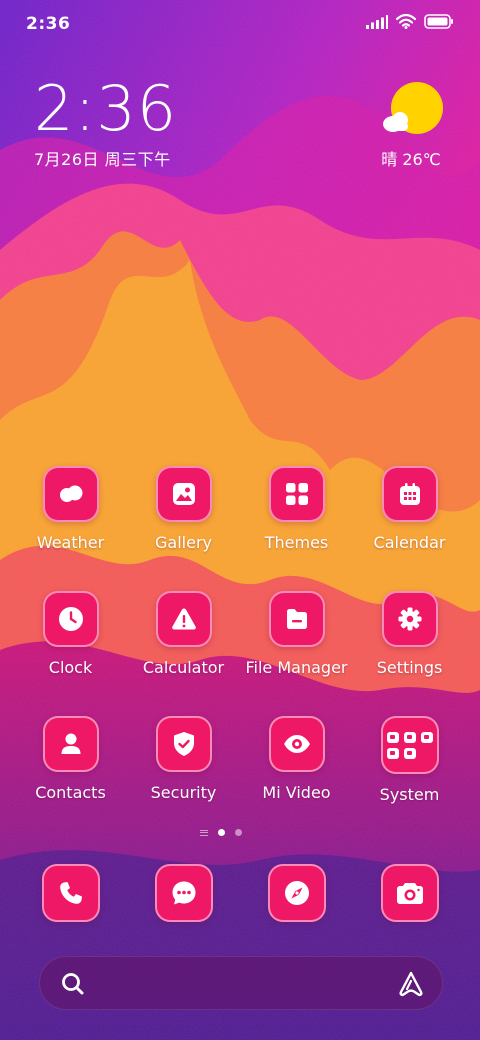 Image resolution: width=480 pixels, height=1040 pixels. I want to click on app-system-folder: System, so click(409, 778).